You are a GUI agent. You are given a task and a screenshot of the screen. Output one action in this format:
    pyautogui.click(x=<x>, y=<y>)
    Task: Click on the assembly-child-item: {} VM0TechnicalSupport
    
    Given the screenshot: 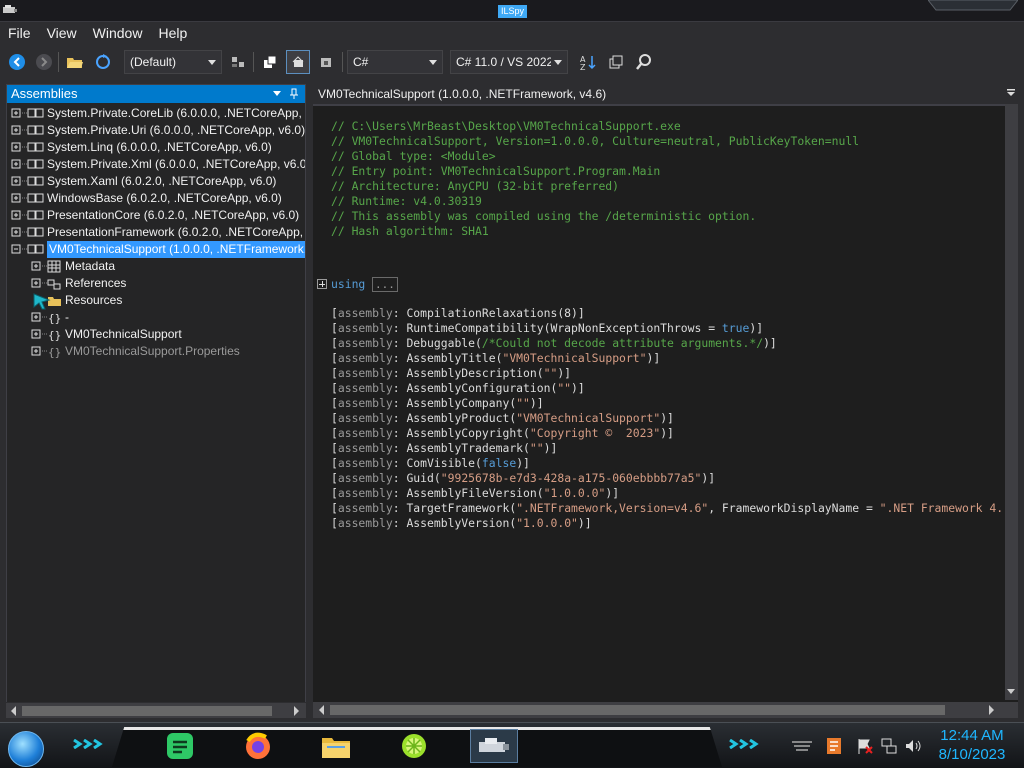 What is the action you would take?
    pyautogui.click(x=106, y=334)
    